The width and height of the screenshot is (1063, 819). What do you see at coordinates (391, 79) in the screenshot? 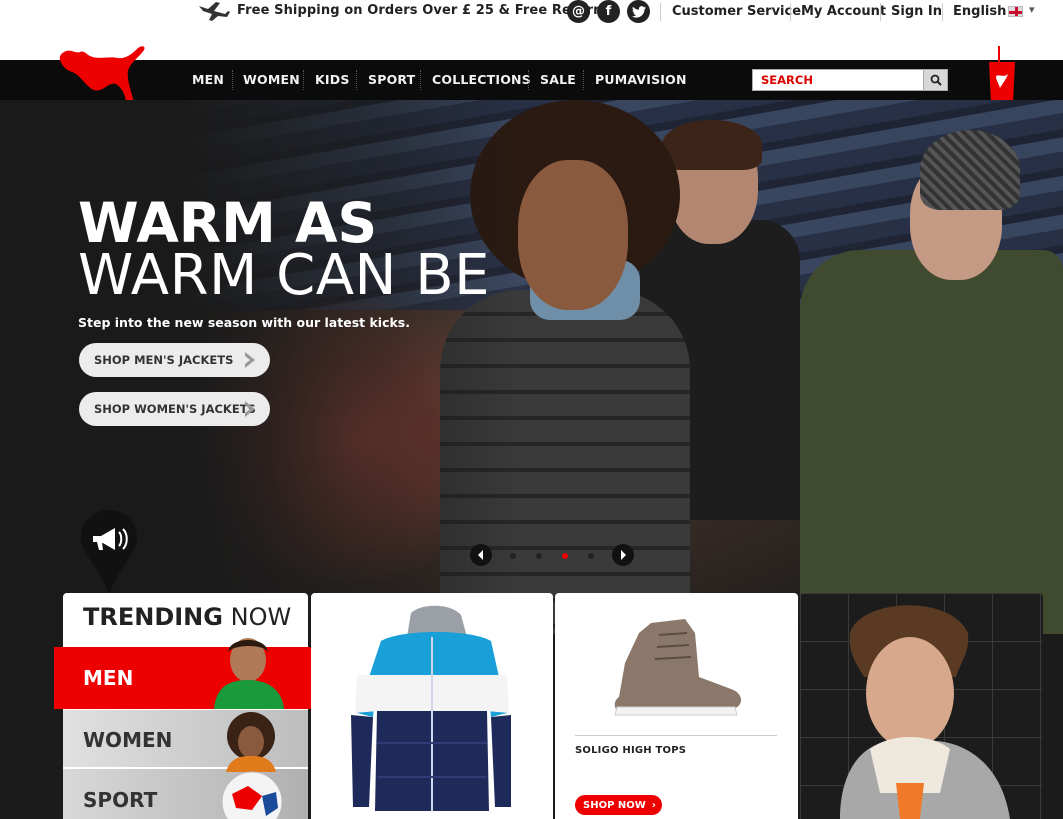
I see `nav-sport: SPORT` at bounding box center [391, 79].